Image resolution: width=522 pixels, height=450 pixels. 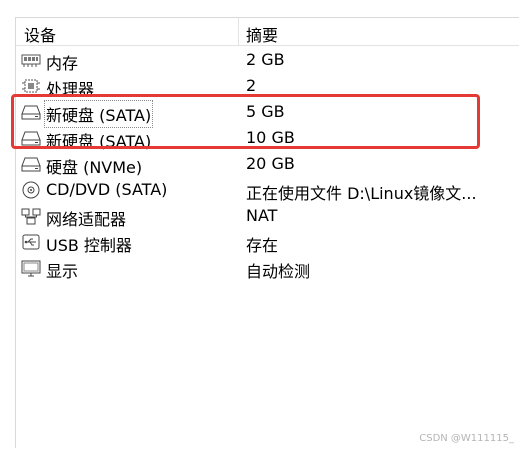 I want to click on device-name: CD/DVD (SATA), so click(x=107, y=189).